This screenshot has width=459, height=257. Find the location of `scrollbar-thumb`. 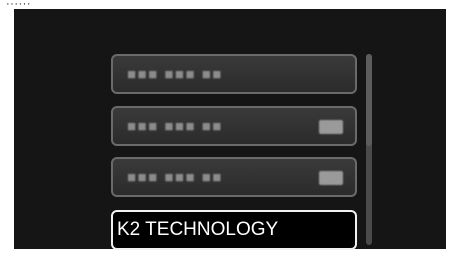

scrollbar-thumb is located at coordinates (369, 100).